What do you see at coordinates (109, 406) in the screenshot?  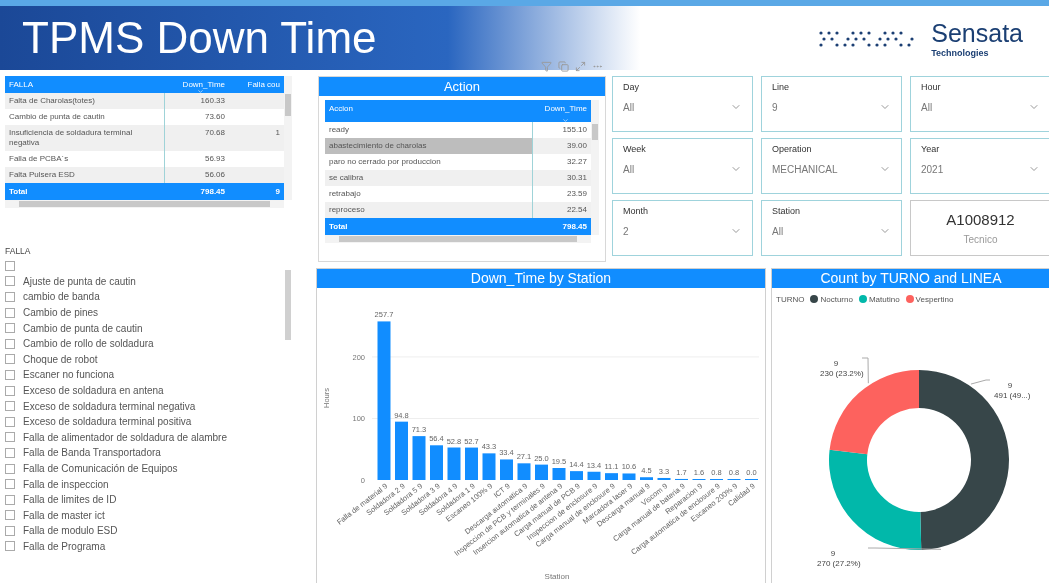 I see `list-item: Exceso de soldadura terminal negativa` at bounding box center [109, 406].